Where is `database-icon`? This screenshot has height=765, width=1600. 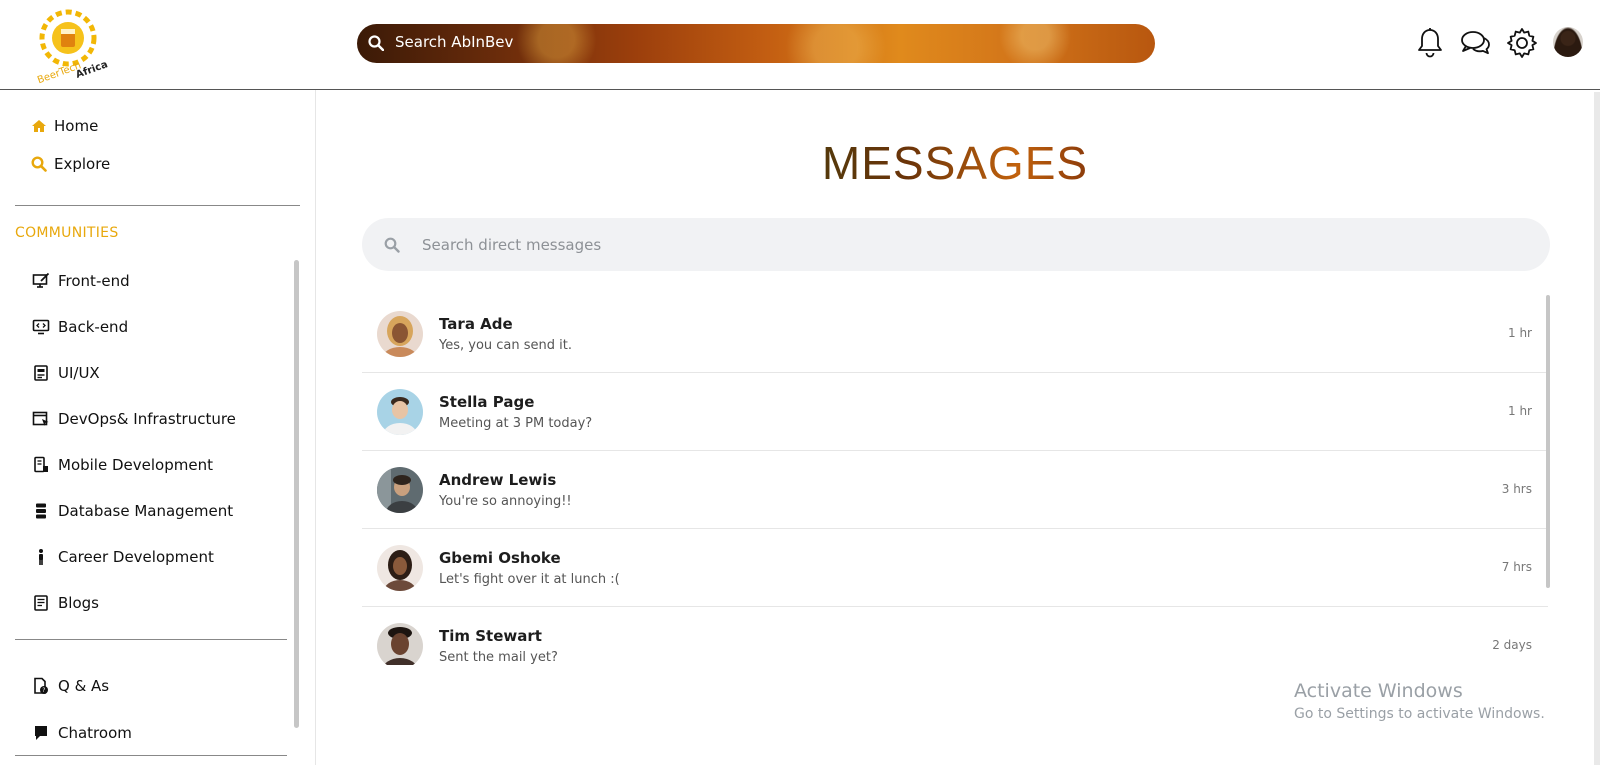 database-icon is located at coordinates (41, 511).